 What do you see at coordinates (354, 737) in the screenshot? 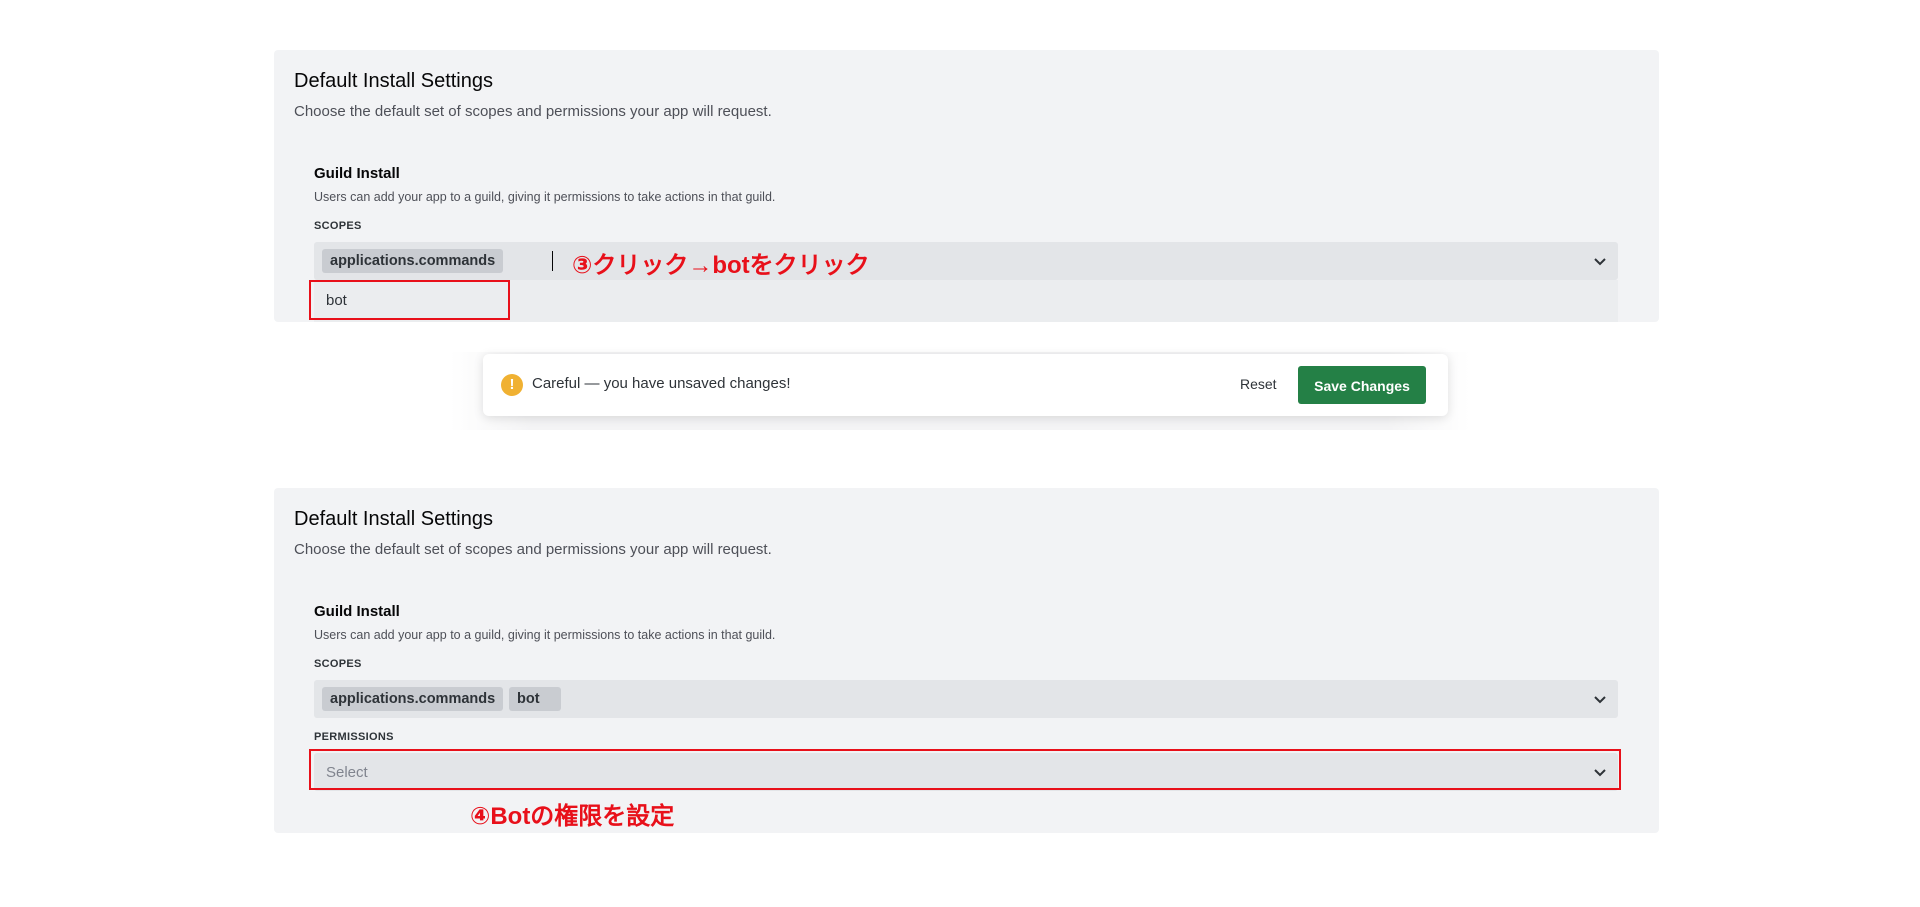
I see `permissions-label: PERMISSIONS` at bounding box center [354, 737].